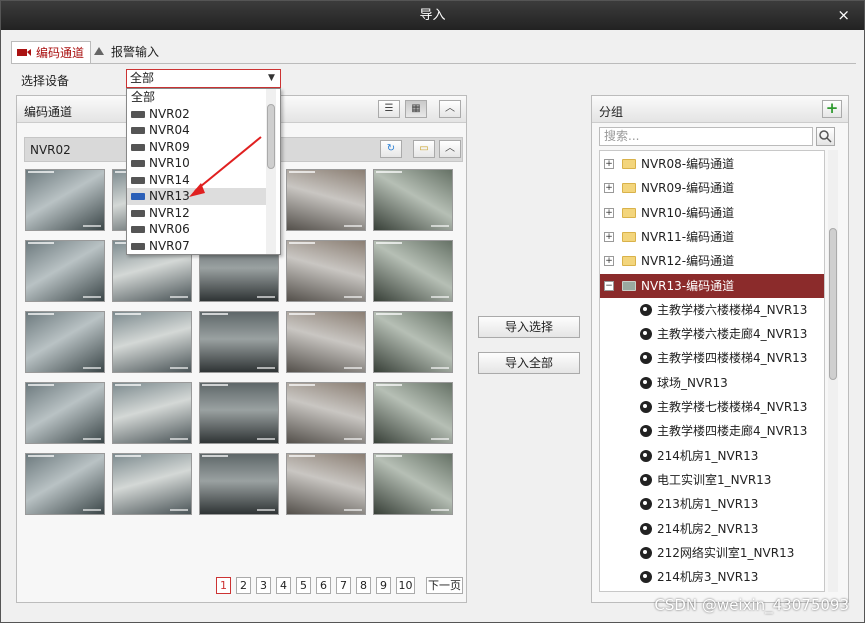 The image size is (865, 623). I want to click on title-bar: 导入 ×, so click(432, 15).